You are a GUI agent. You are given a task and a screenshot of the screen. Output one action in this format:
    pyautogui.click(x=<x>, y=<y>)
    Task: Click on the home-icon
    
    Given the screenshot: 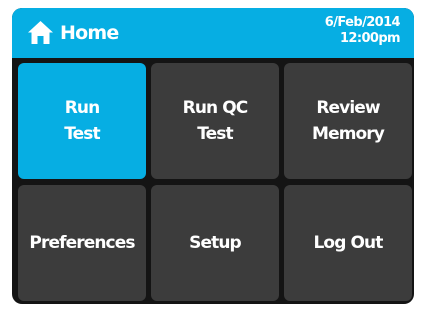 What is the action you would take?
    pyautogui.click(x=40, y=32)
    